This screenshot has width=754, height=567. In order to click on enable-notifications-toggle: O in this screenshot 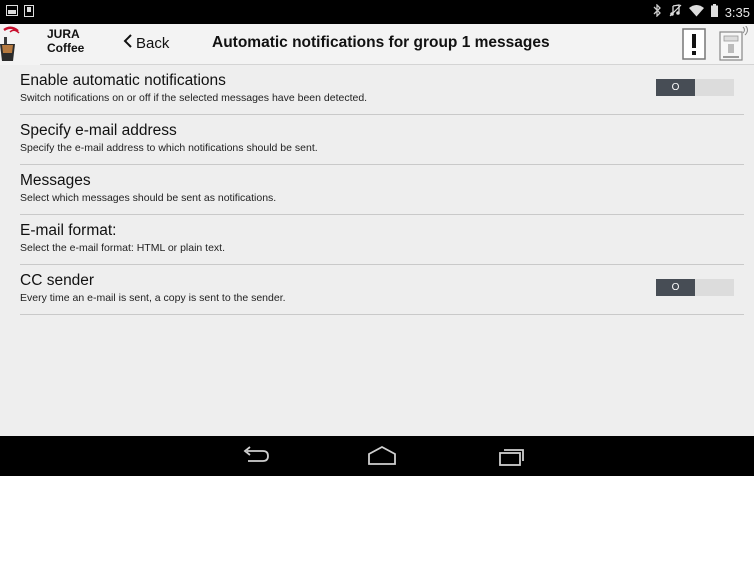, I will do `click(695, 87)`.